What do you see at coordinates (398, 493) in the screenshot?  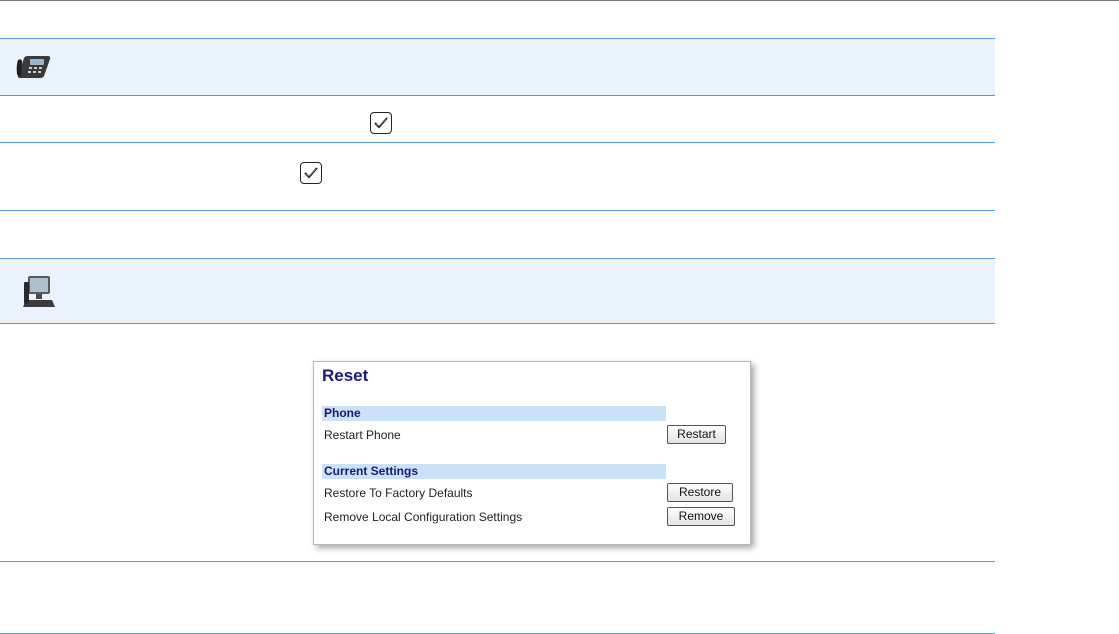 I see `restore-defaults-label: Restore To Factory Defaults` at bounding box center [398, 493].